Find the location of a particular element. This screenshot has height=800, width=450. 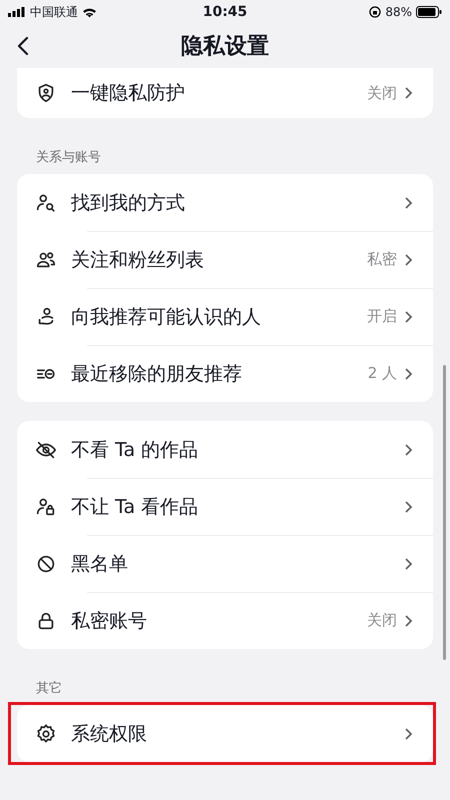

row-label: 系统权限 is located at coordinates (109, 734).